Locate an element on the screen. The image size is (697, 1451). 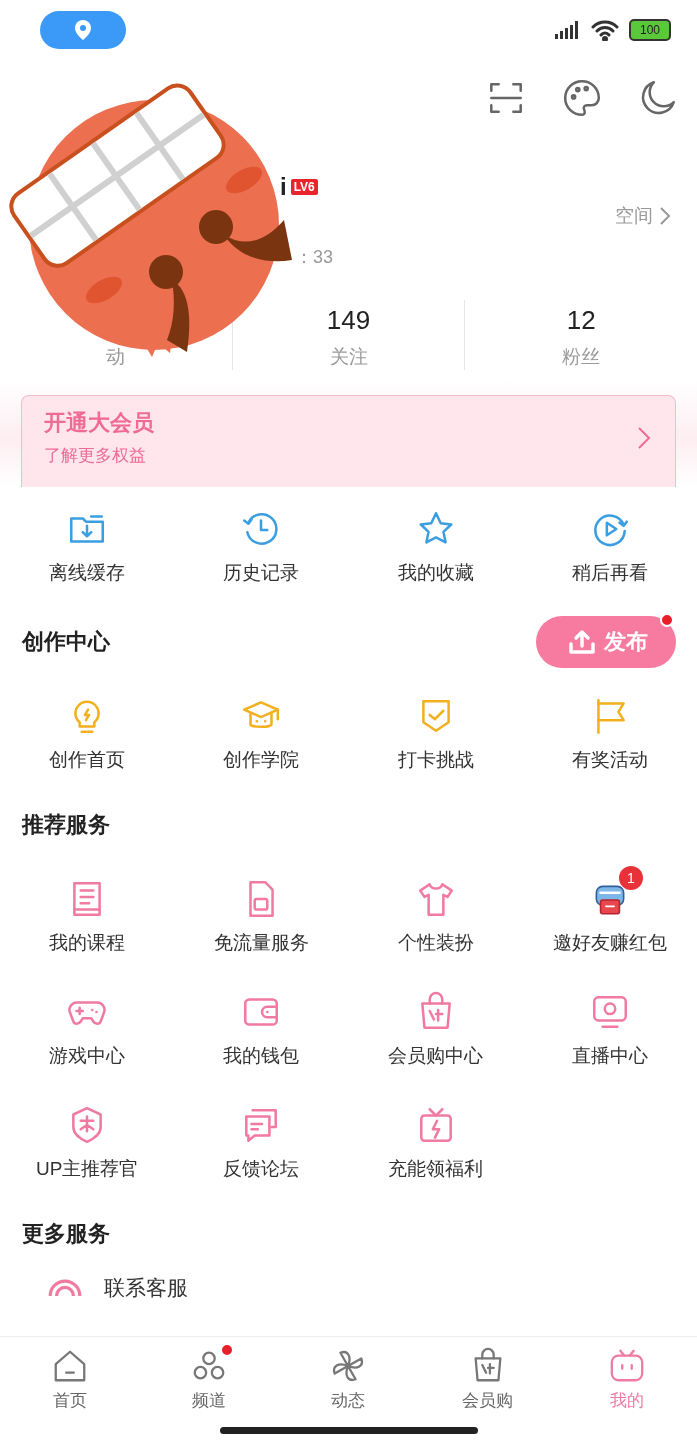
menu-item: 游戏中心 is located at coordinates (87, 1029).